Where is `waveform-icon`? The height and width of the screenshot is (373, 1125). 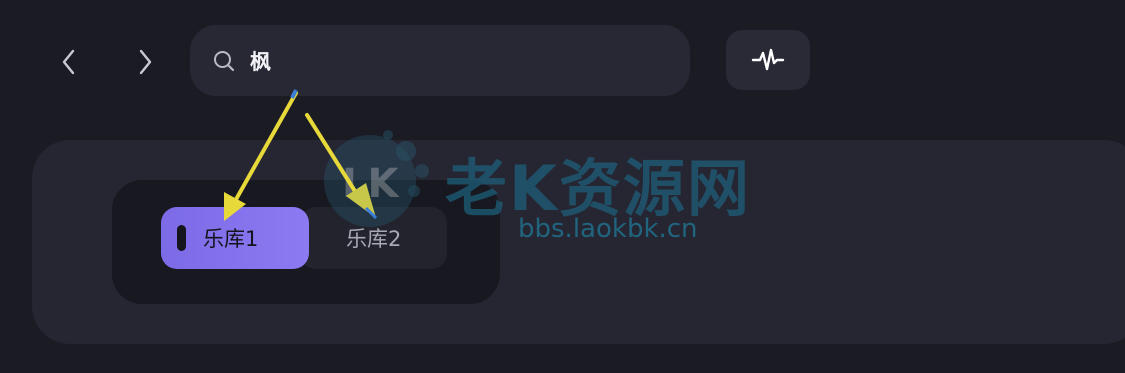
waveform-icon is located at coordinates (768, 59).